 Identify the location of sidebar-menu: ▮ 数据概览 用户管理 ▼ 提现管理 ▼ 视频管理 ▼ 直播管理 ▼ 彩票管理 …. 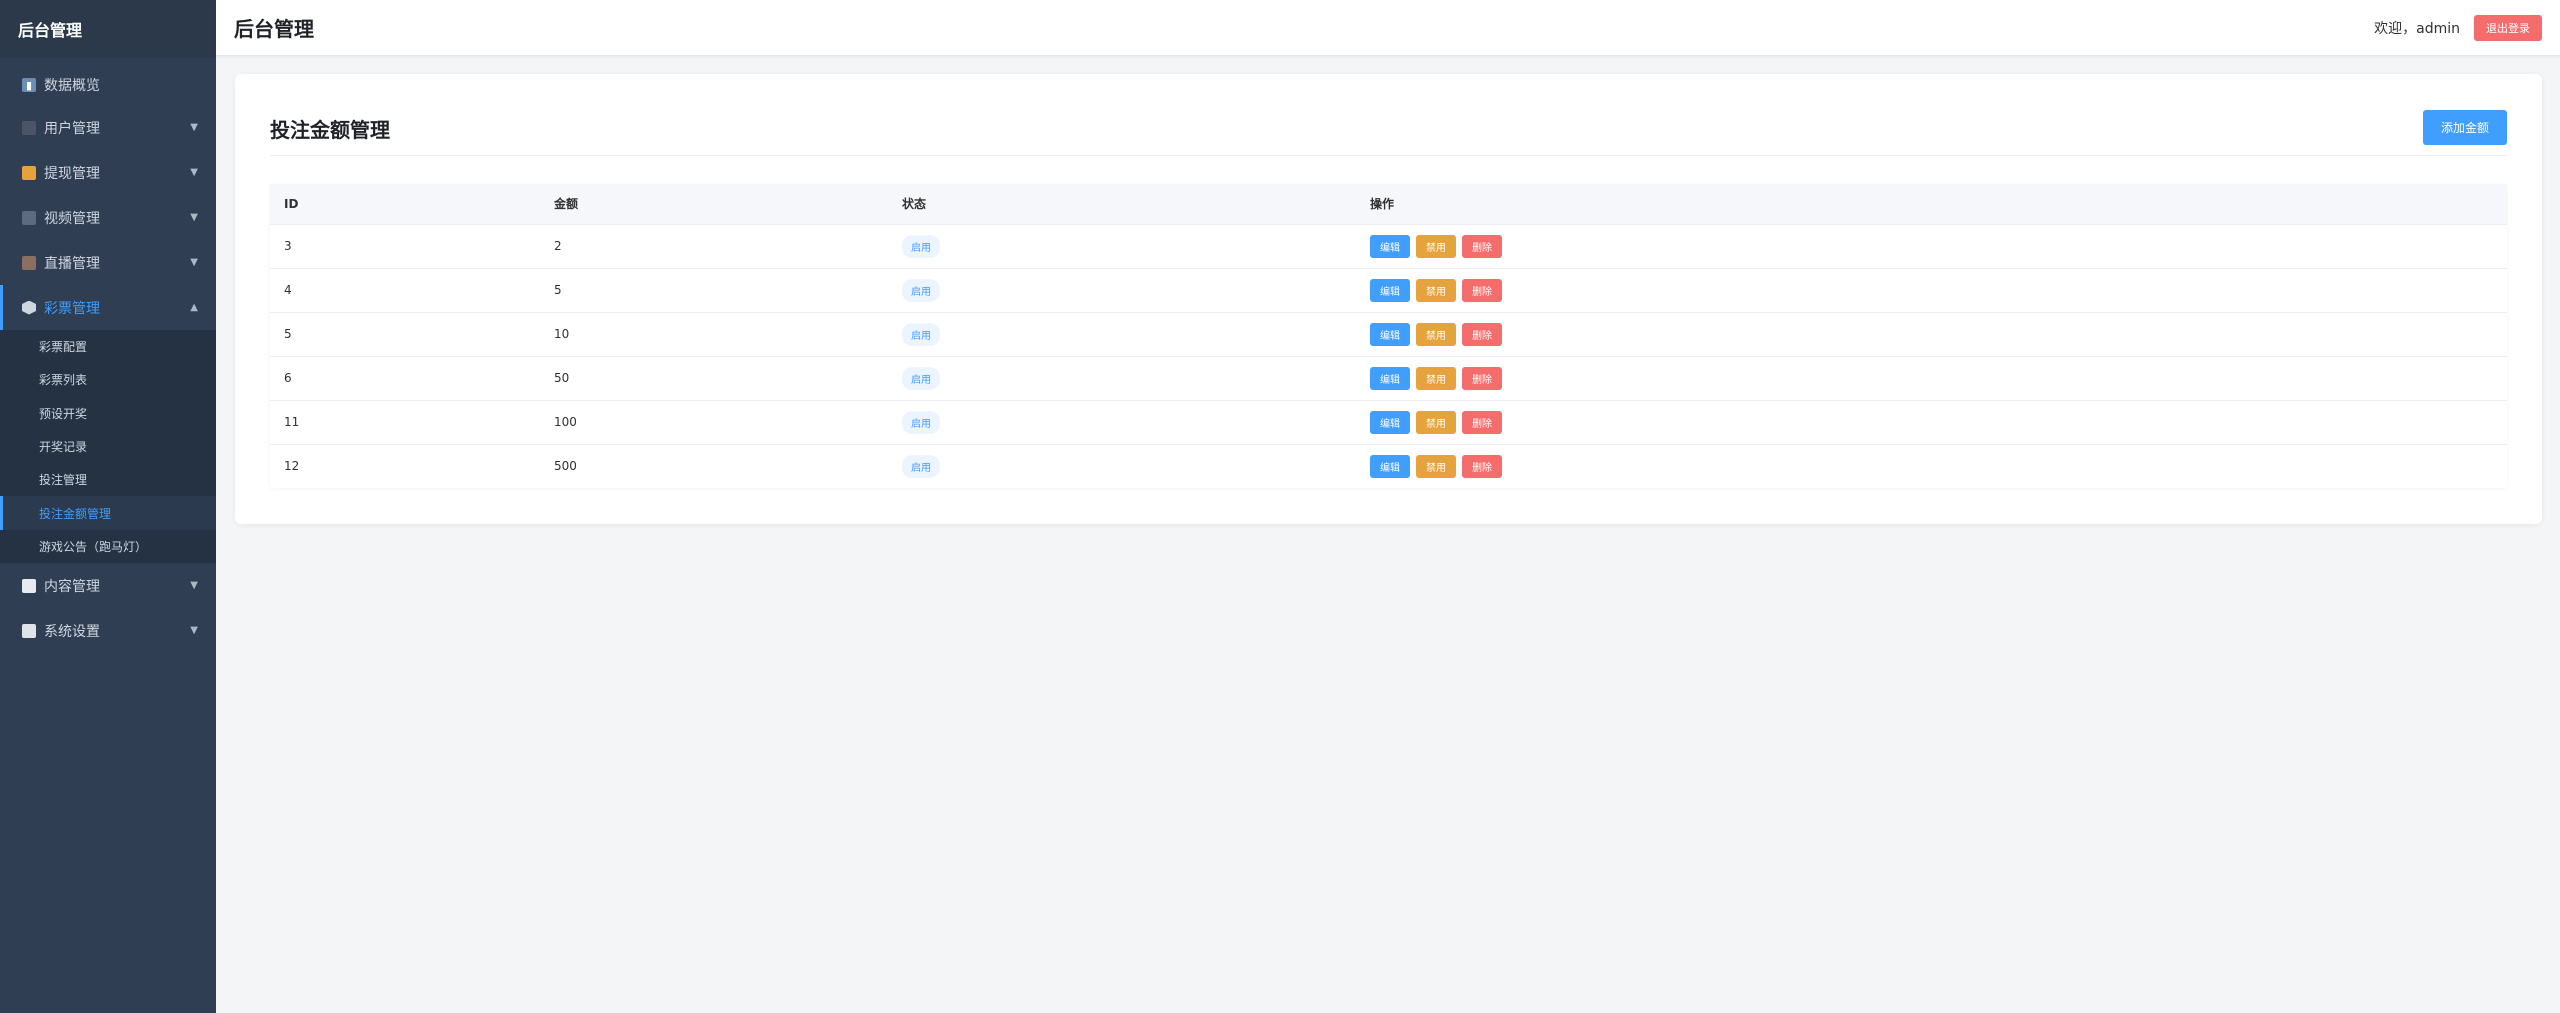
(108, 359).